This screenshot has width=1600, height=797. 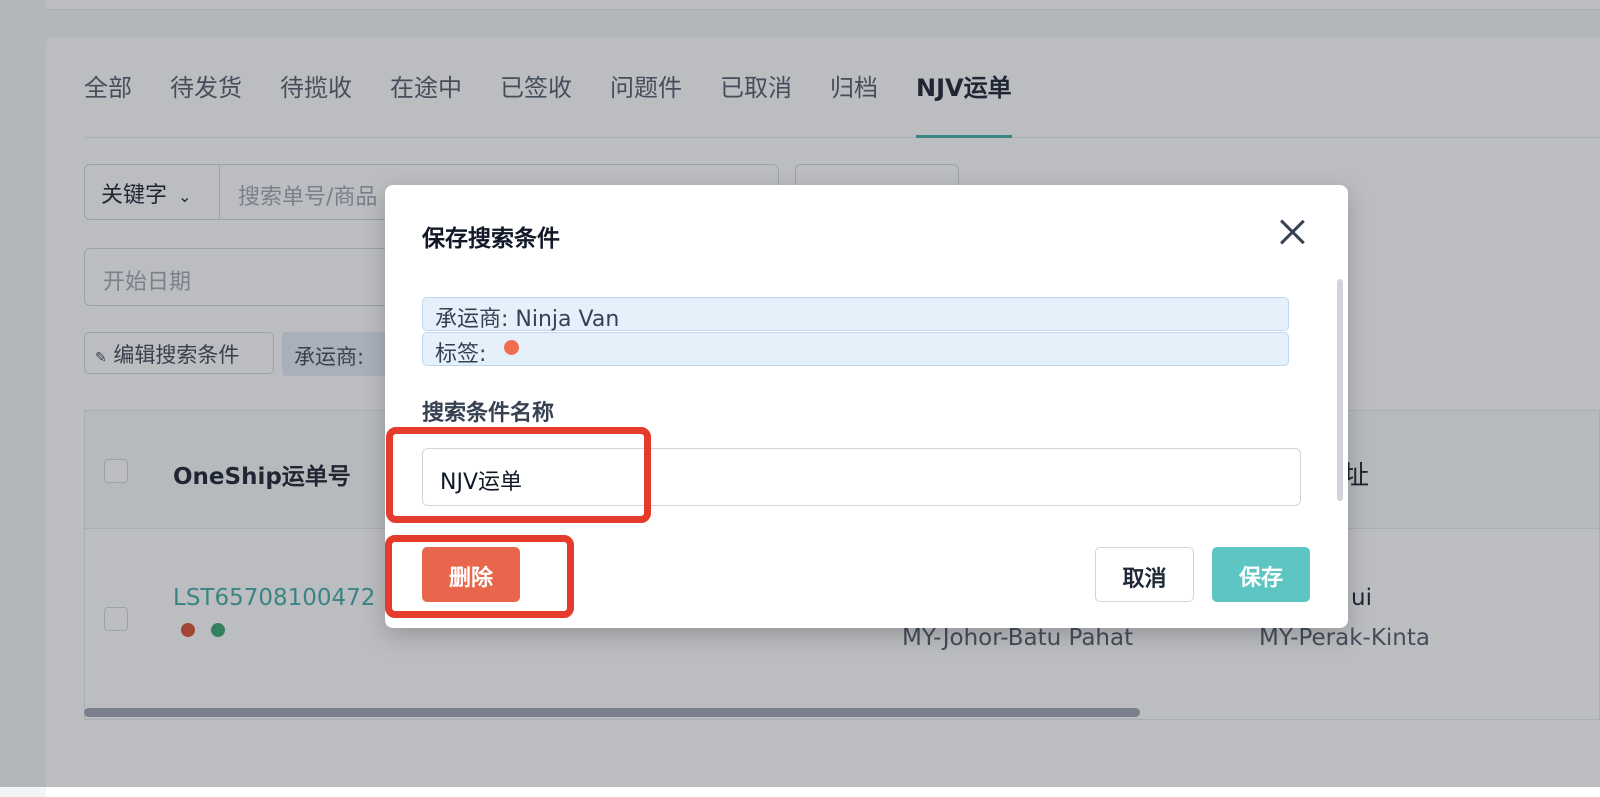 I want to click on cancel-button: 取消, so click(x=1144, y=574).